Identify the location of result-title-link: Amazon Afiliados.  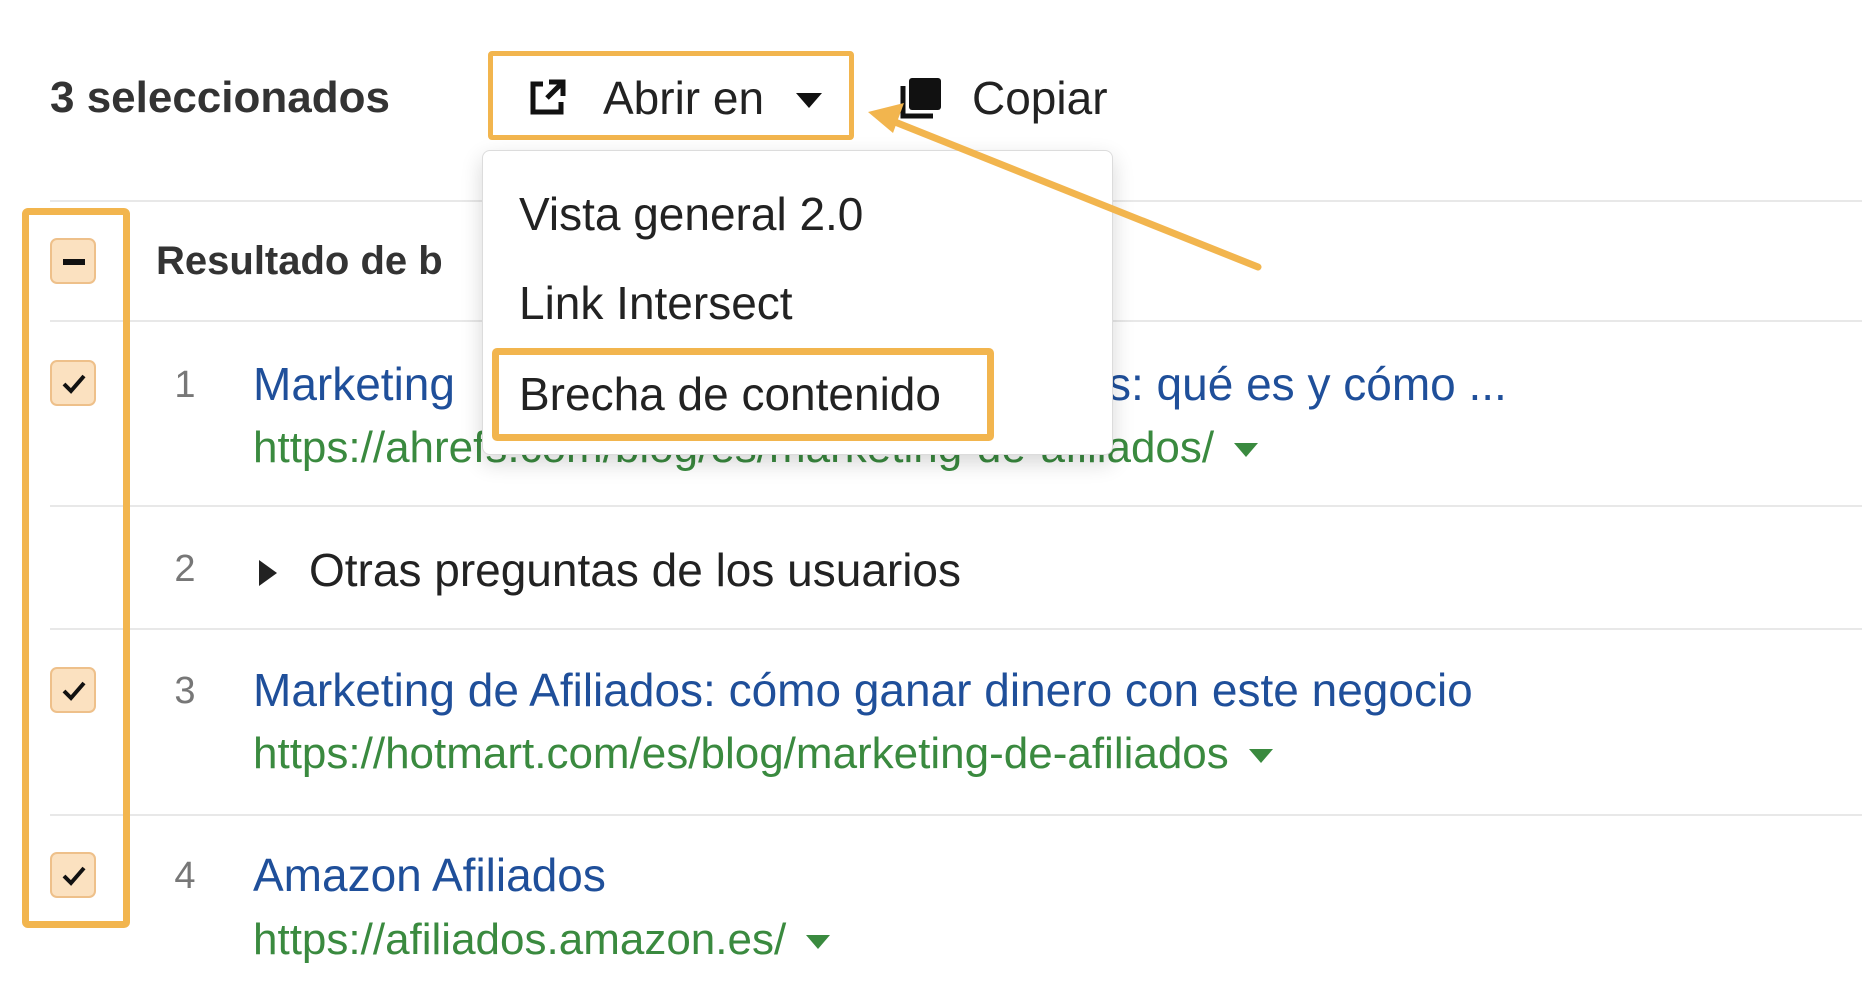
(429, 875).